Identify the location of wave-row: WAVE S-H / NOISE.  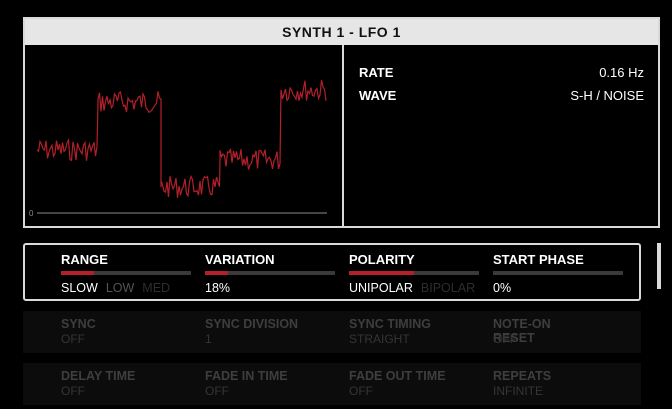
(501, 97).